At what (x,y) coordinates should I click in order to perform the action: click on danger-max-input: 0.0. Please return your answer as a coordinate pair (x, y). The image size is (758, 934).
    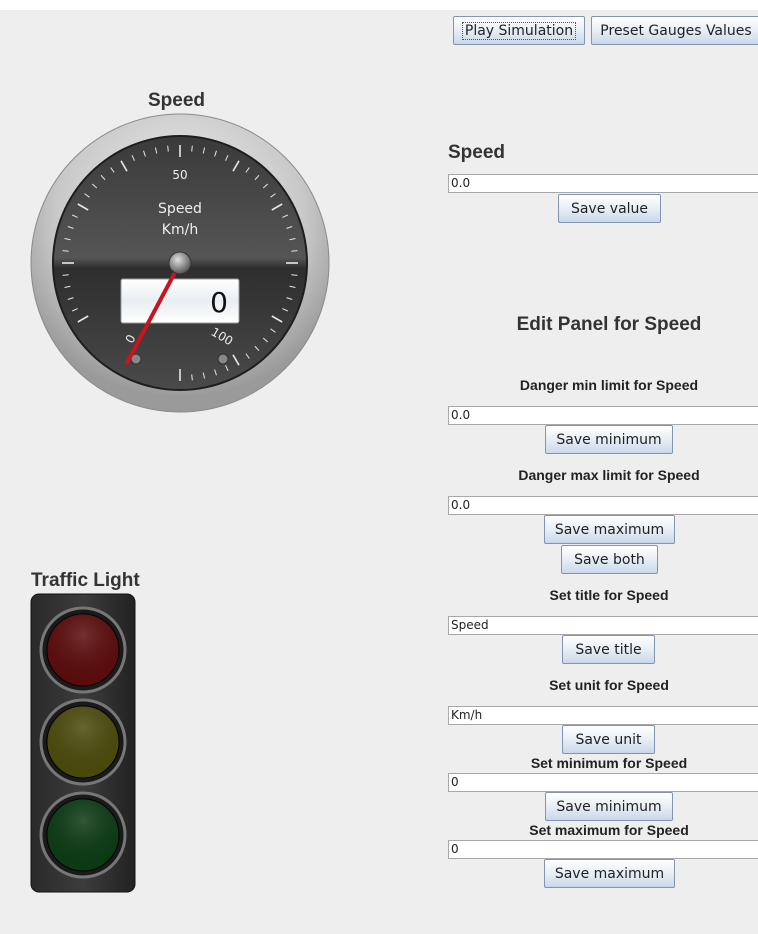
    Looking at the image, I should click on (603, 505).